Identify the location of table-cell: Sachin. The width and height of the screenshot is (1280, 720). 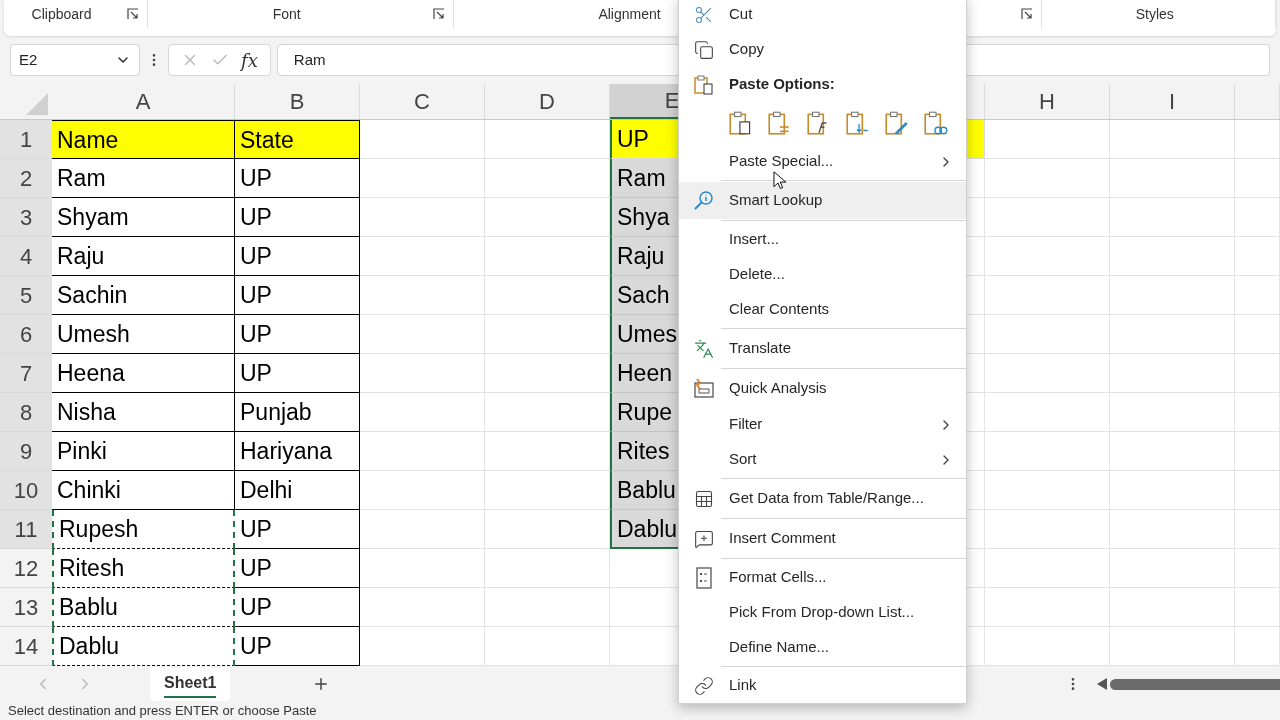
(143, 296).